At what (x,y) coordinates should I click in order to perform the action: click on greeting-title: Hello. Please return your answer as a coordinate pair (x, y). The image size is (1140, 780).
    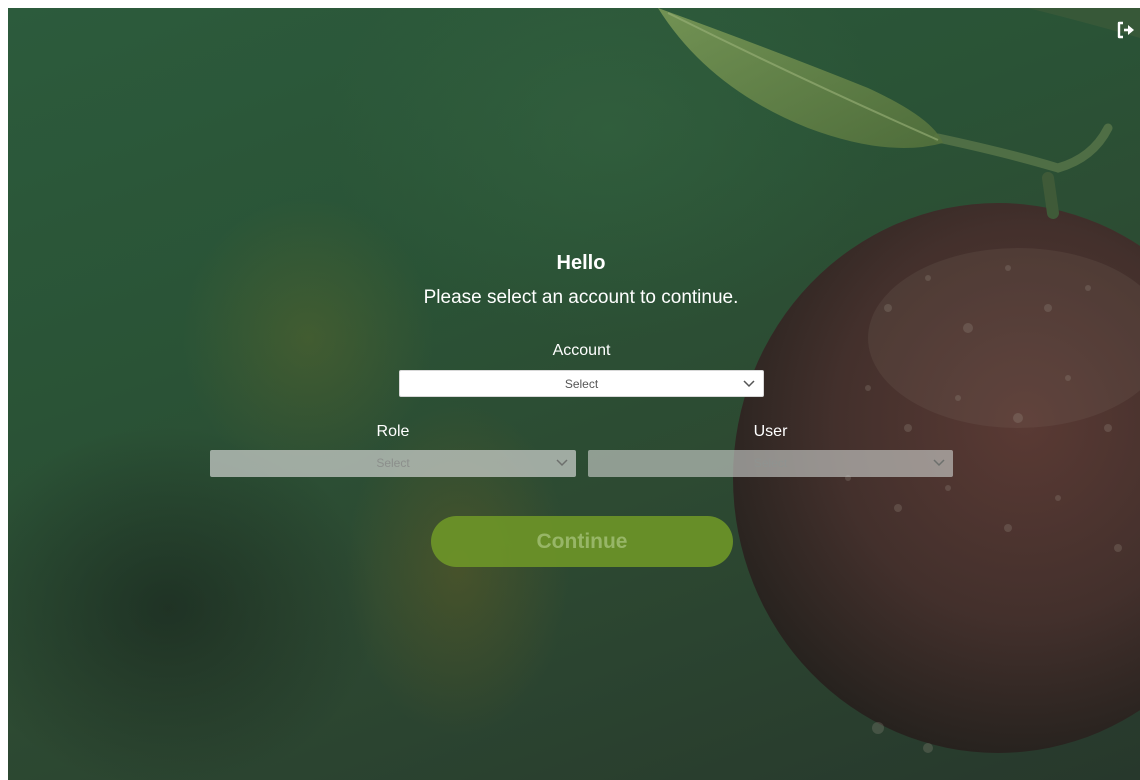
    Looking at the image, I should click on (581, 263).